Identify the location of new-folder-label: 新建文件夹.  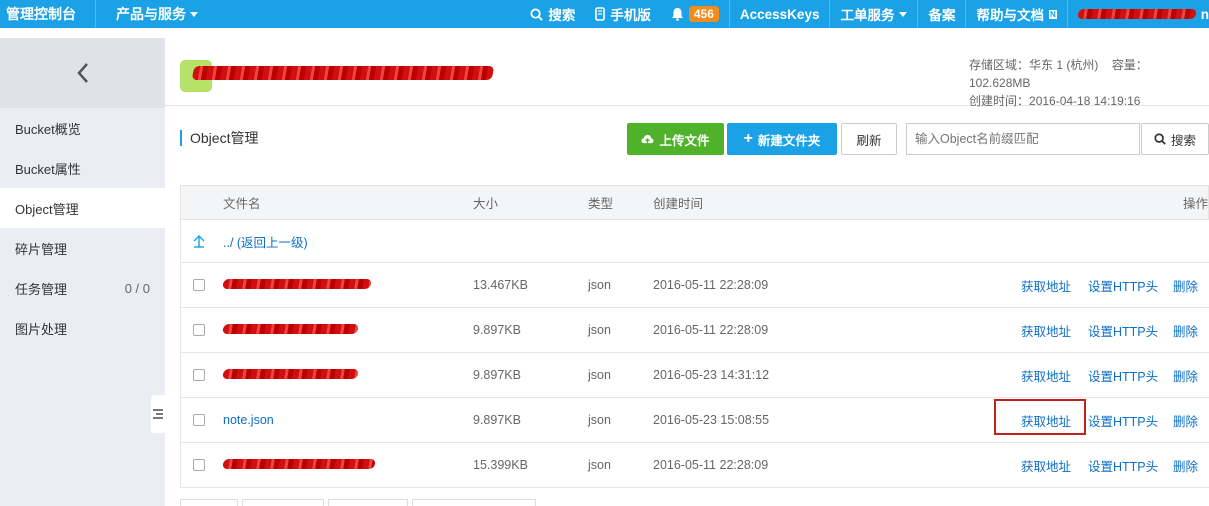
(789, 140).